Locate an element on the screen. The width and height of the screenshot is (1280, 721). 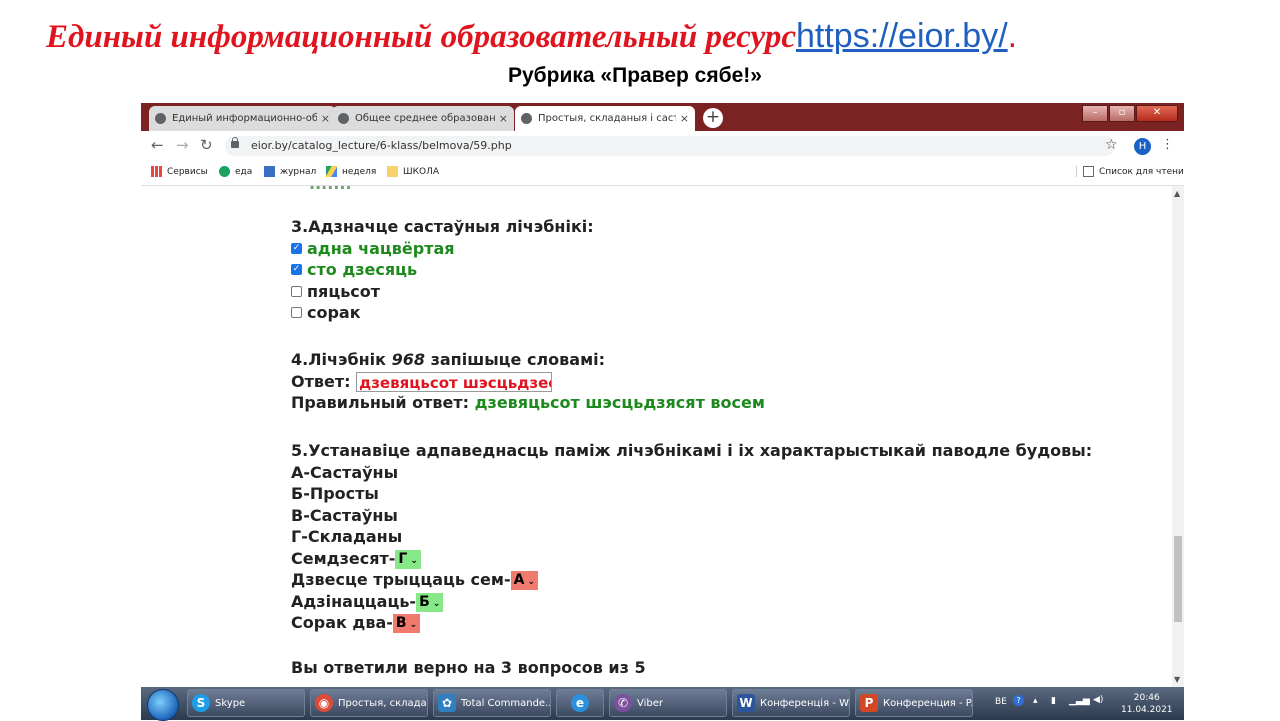
match-row: Сорак два- В ⌄ is located at coordinates (691, 623).